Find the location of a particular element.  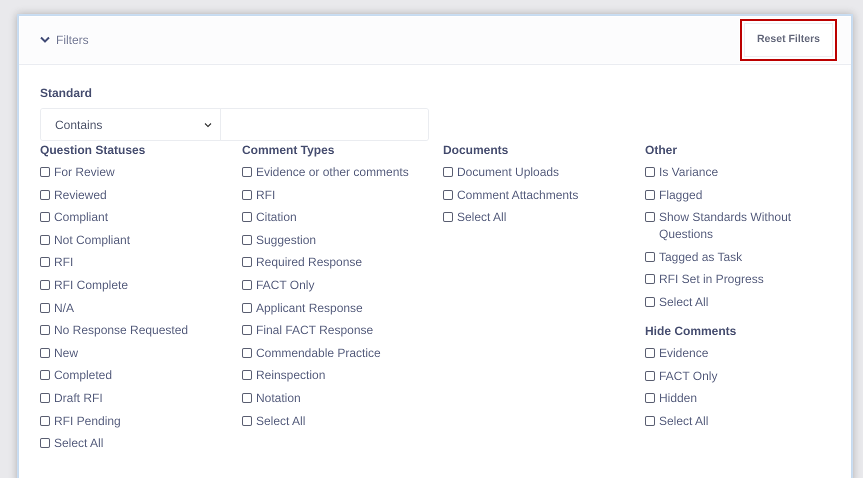

checkbox-label: Evidence or other comments is located at coordinates (332, 172).